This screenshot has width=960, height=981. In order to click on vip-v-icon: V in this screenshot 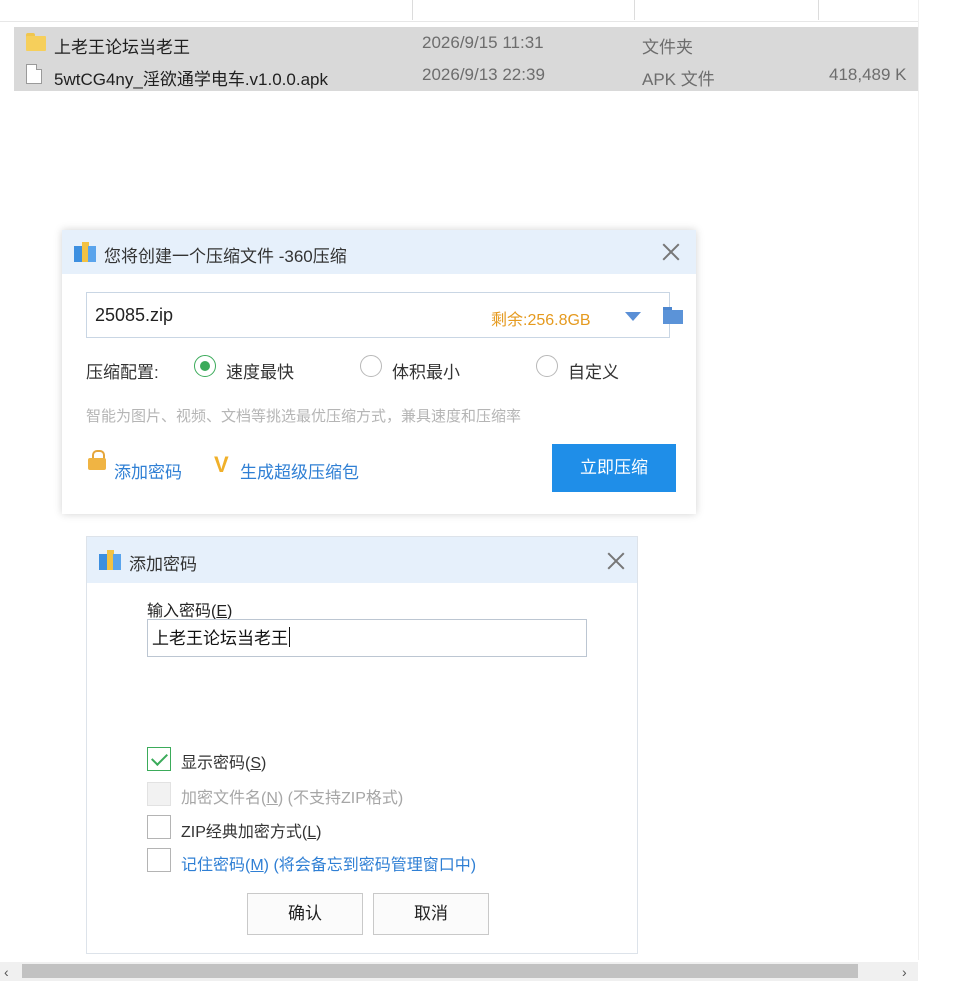, I will do `click(221, 465)`.